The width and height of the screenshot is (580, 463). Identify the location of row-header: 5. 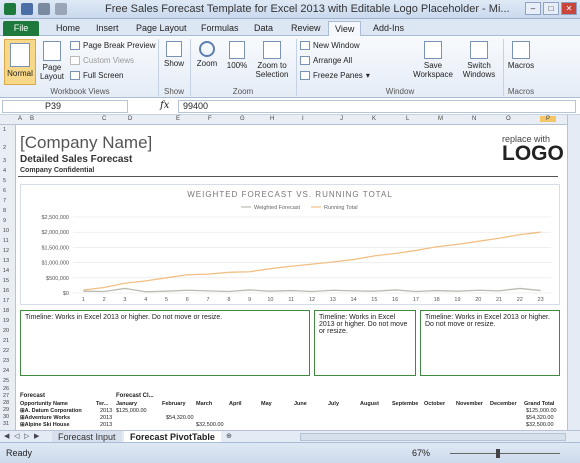
(4, 181).